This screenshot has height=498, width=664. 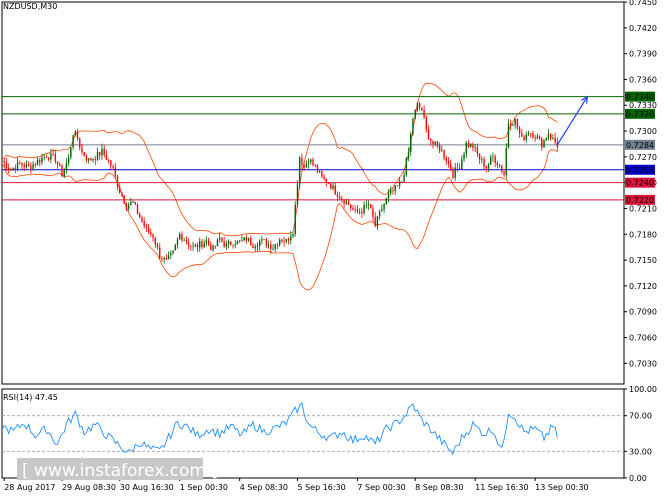 I want to click on x-tick-label: 1 Sep 00:30, so click(x=204, y=487).